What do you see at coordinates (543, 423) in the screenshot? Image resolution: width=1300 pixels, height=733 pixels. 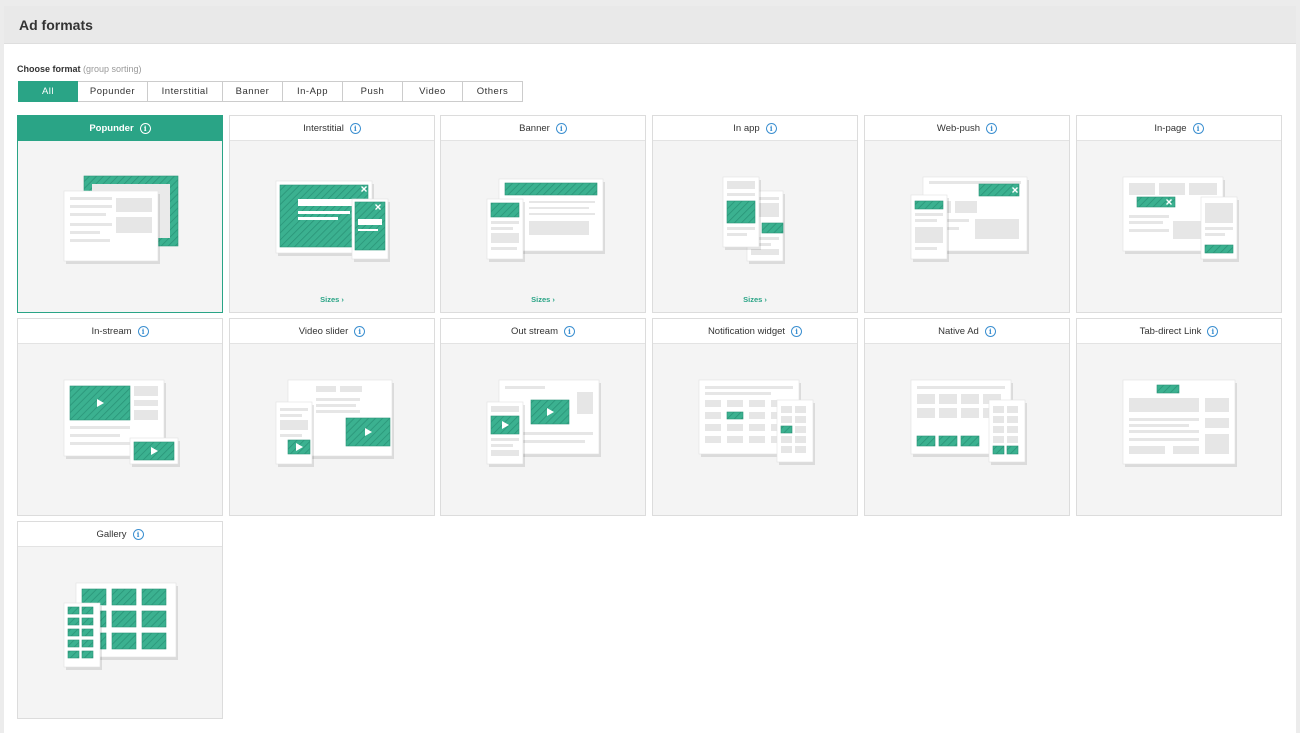 I see `out-stream-illustration` at bounding box center [543, 423].